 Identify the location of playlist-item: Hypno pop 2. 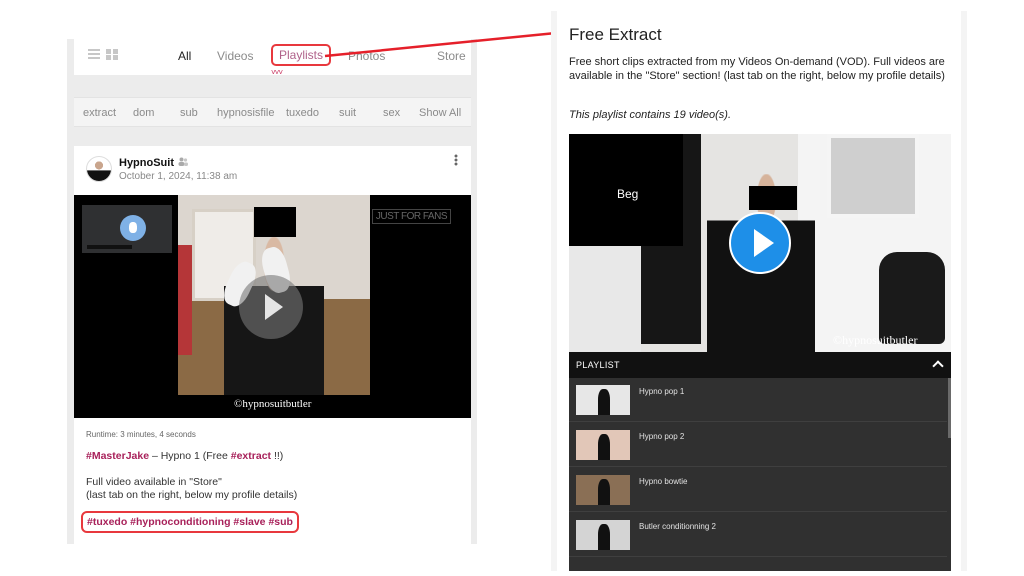
(758, 445).